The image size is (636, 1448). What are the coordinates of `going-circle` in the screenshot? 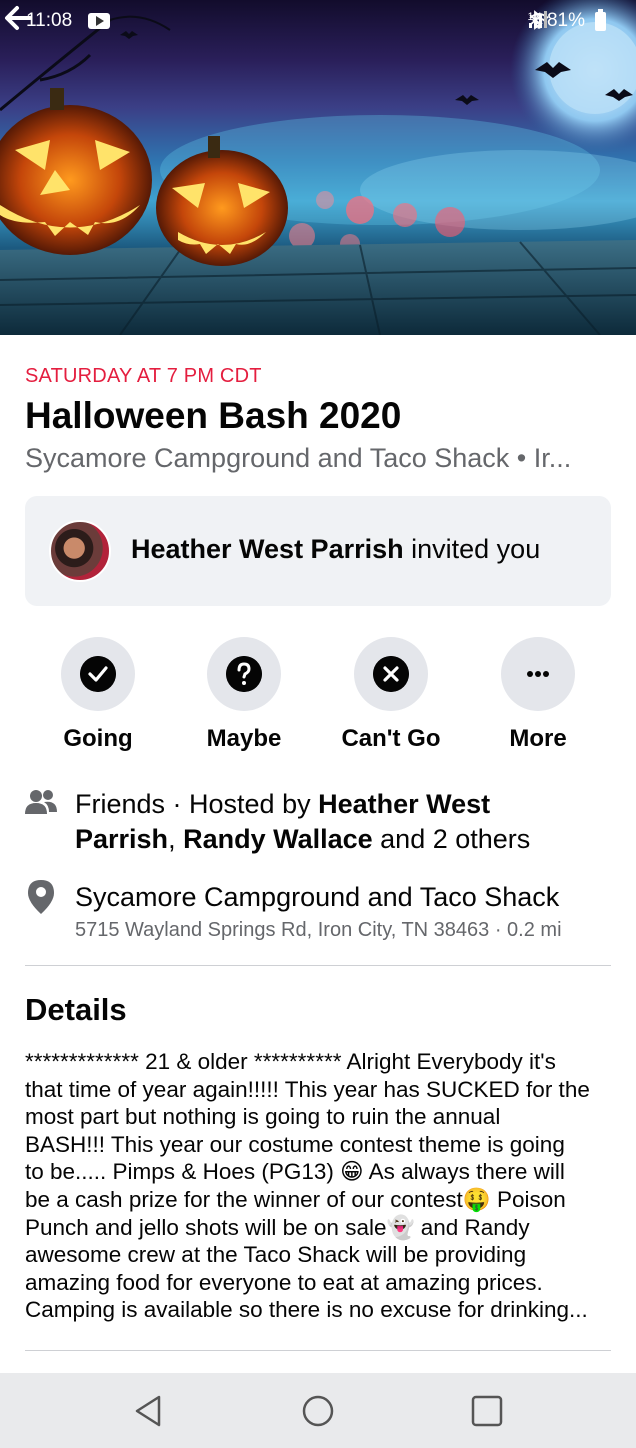 It's located at (98, 674).